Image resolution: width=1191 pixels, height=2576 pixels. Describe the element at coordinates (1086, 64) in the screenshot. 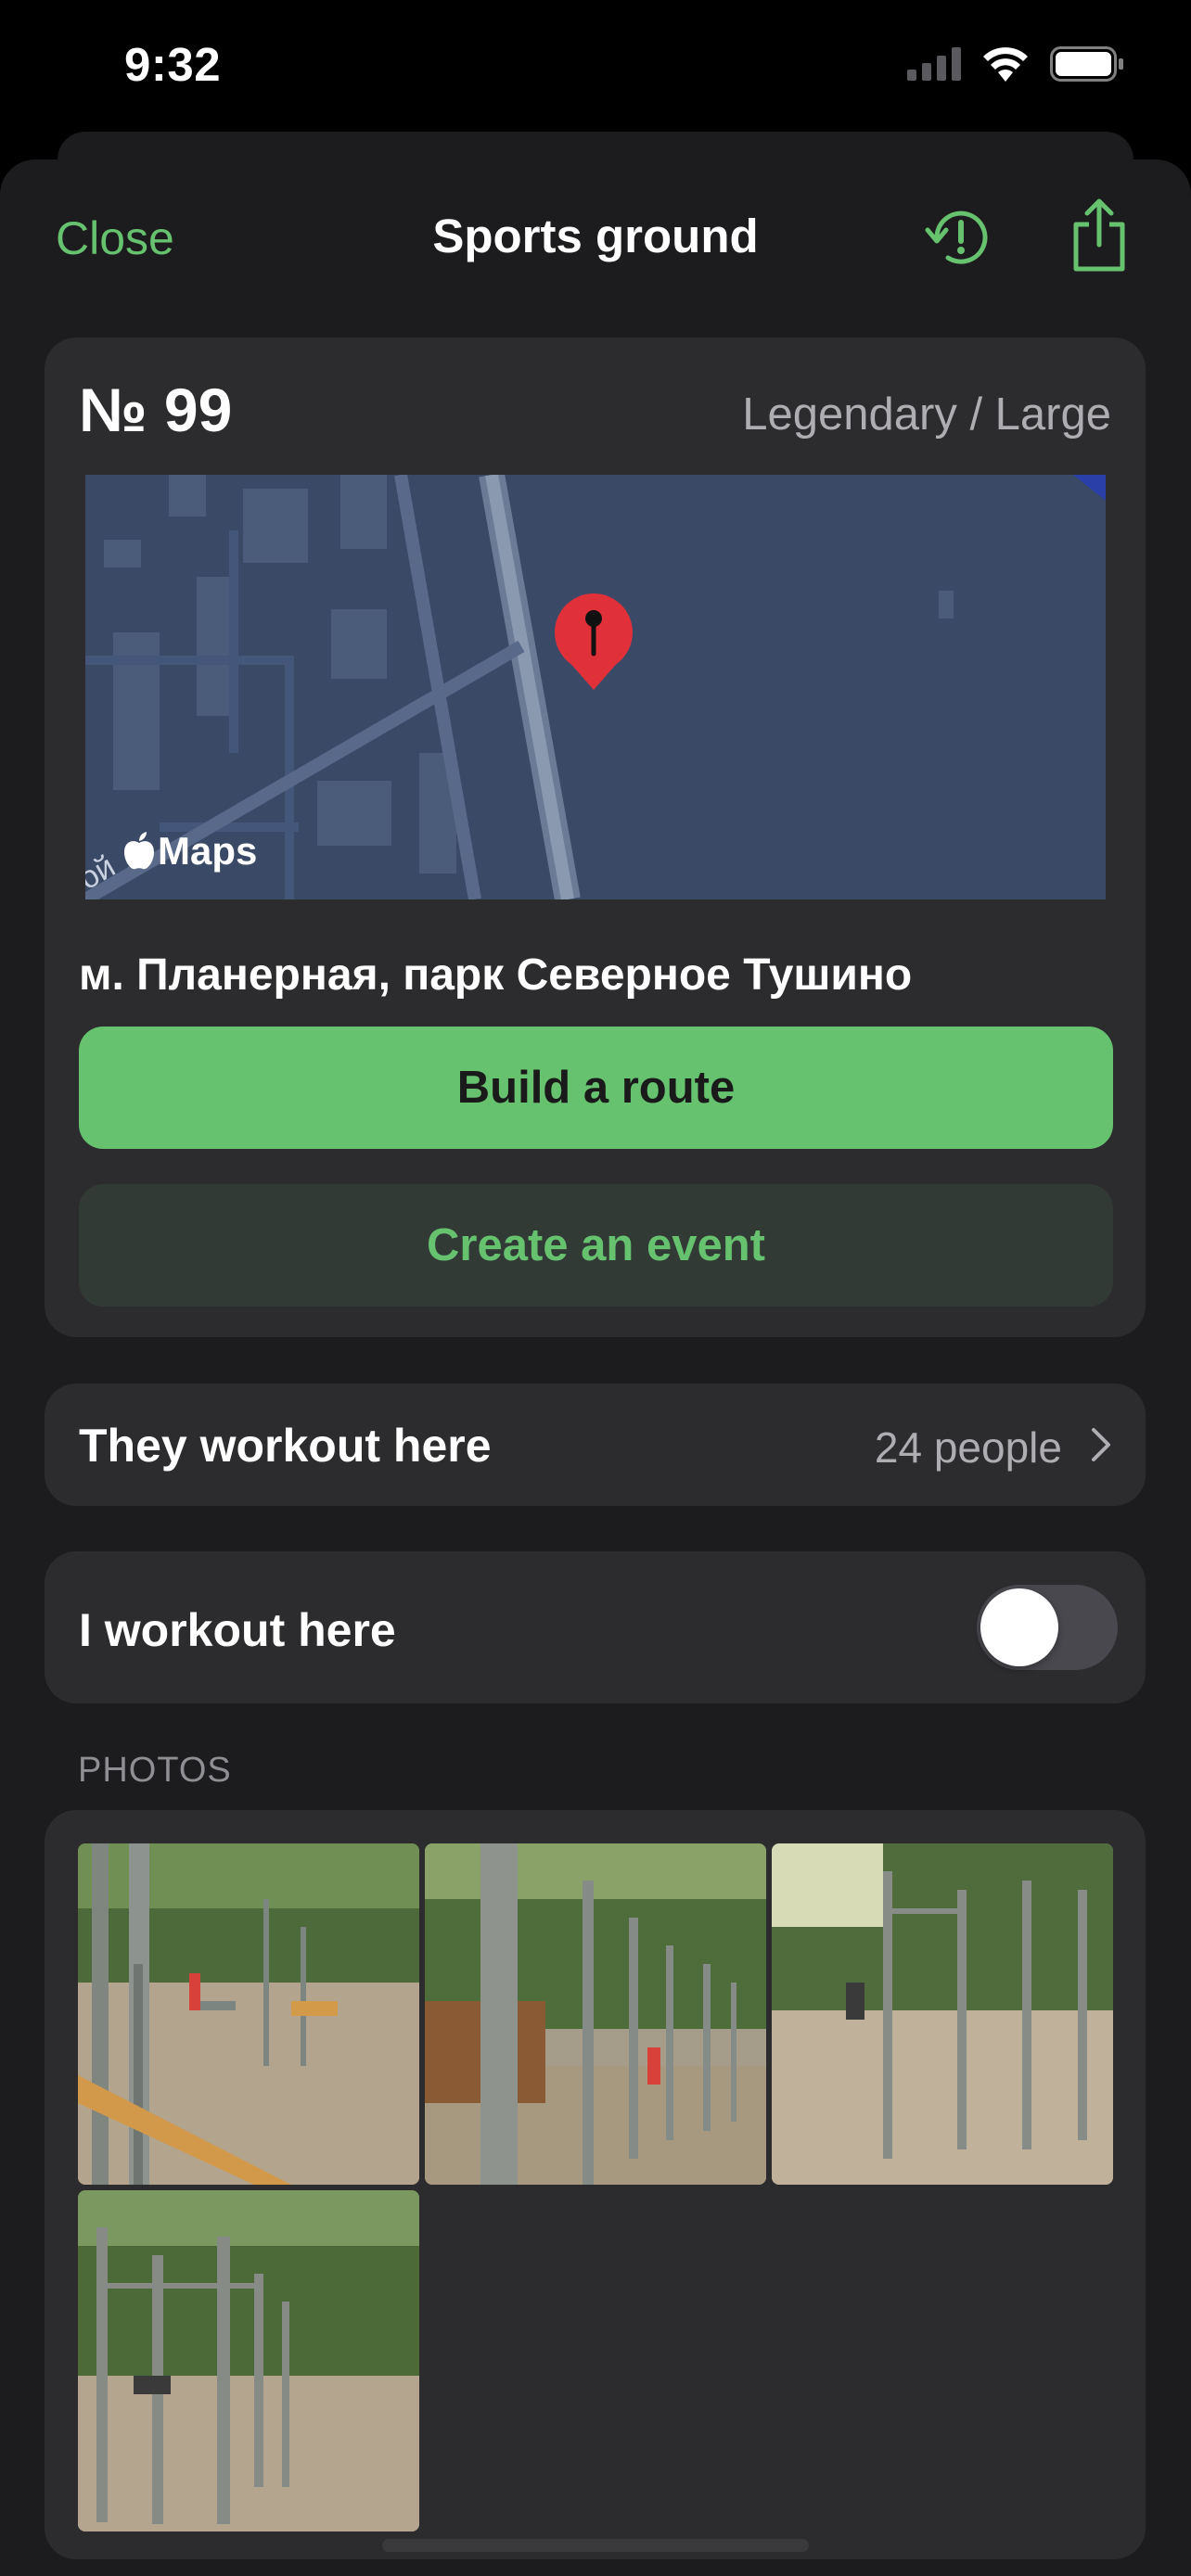

I see `battery-icon` at that location.